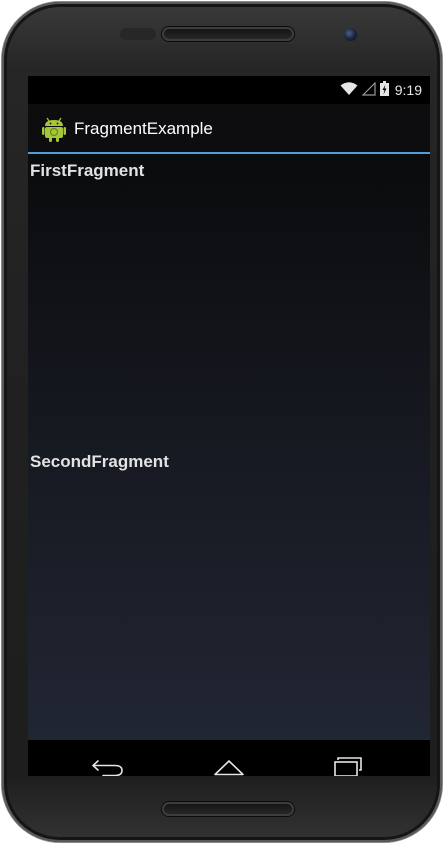 The width and height of the screenshot is (446, 847). What do you see at coordinates (350, 34) in the screenshot?
I see `front-camera` at bounding box center [350, 34].